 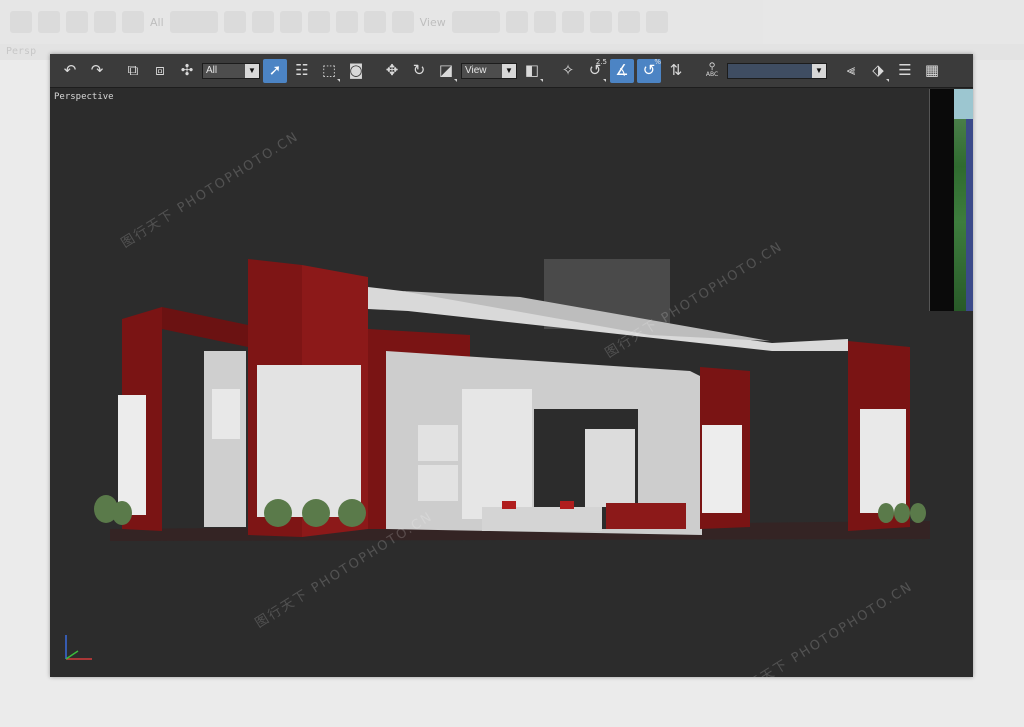 I want to click on ghost-spinner-icon, so click(x=656, y=22).